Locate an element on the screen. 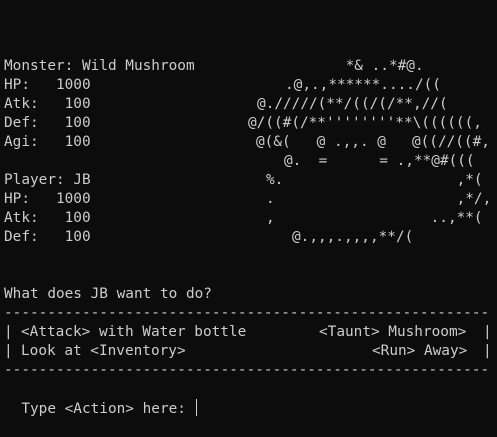 The width and height of the screenshot is (497, 437). player-hp: HP: 1000 is located at coordinates (47, 199).